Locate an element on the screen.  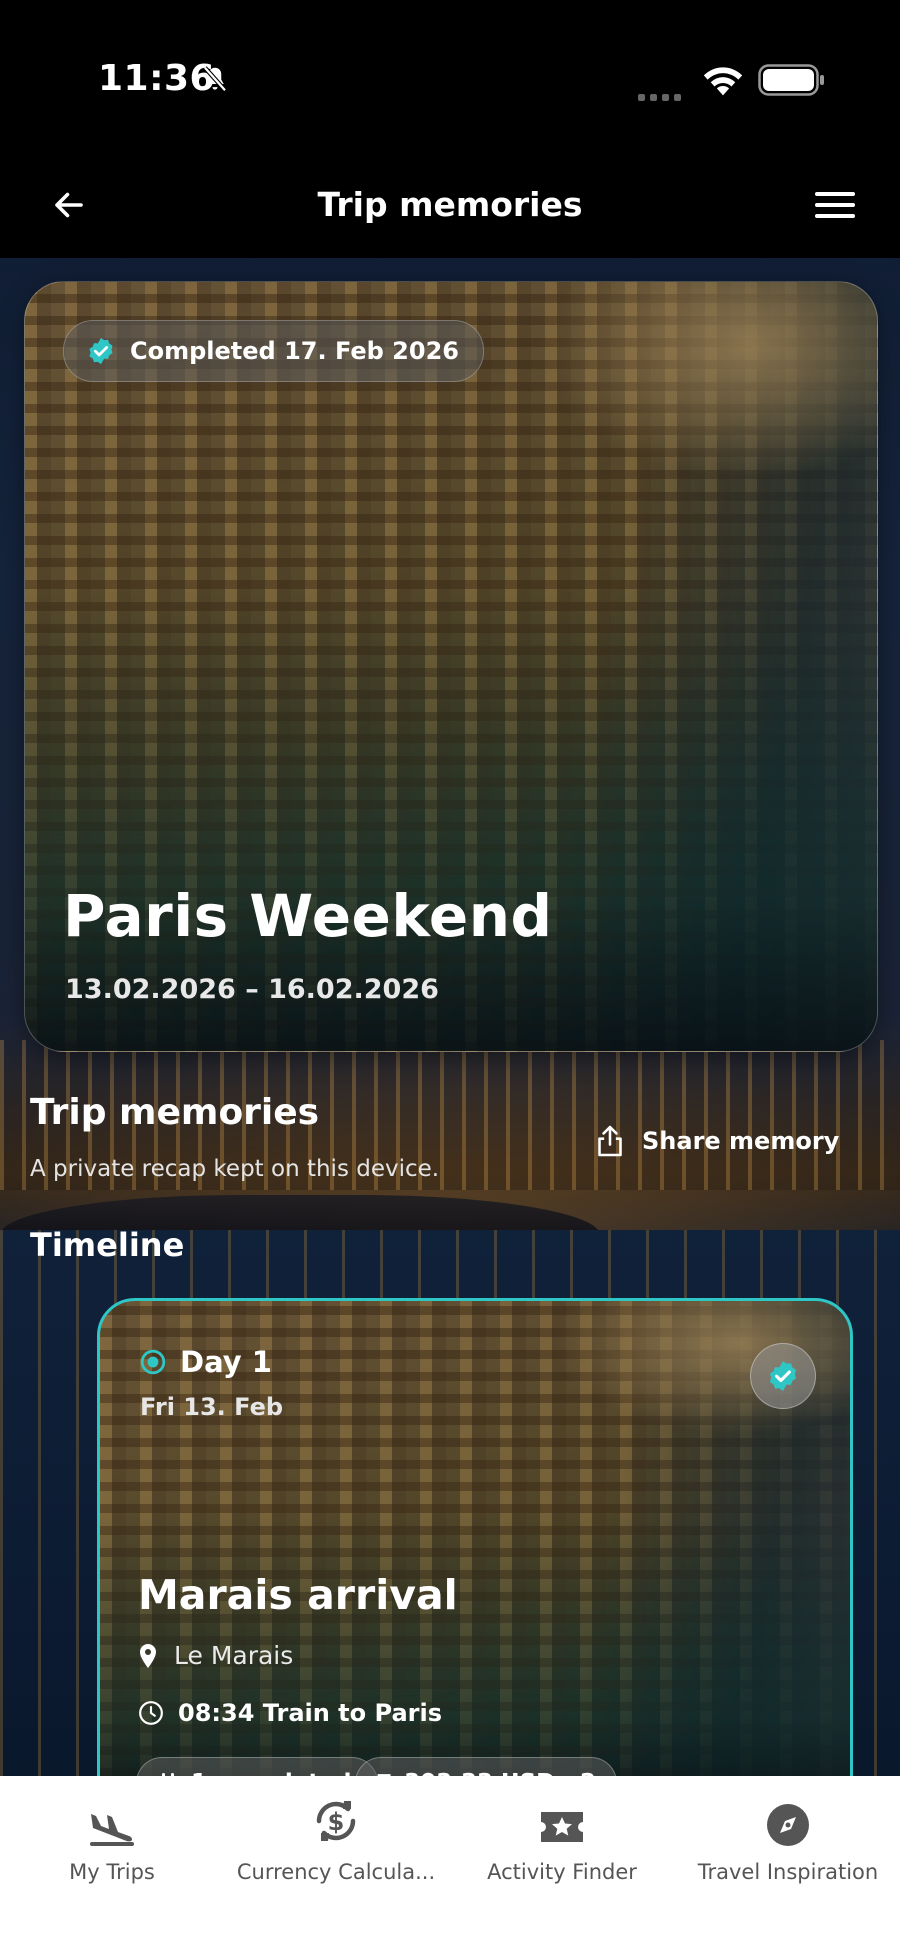
tab-my-trips: My Trips is located at coordinates (112, 1836).